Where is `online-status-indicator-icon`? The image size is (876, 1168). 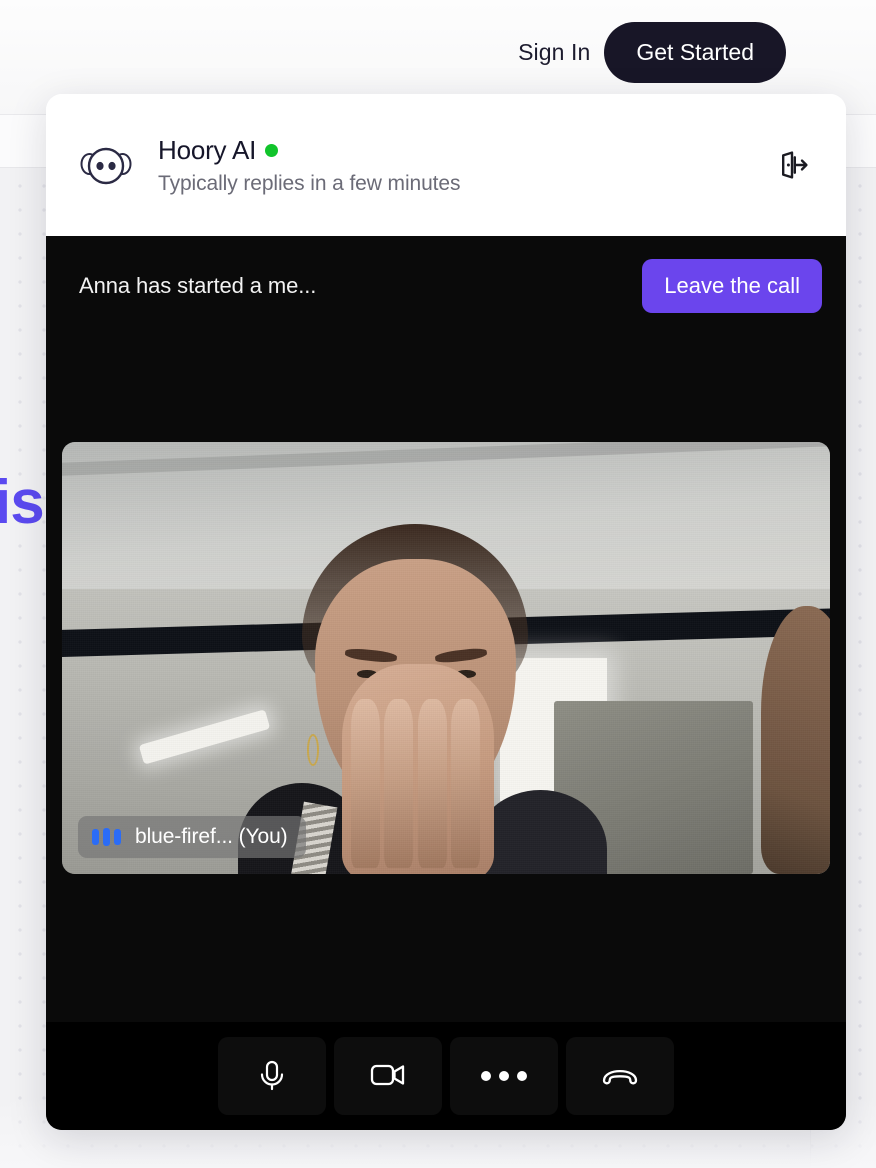 online-status-indicator-icon is located at coordinates (272, 150).